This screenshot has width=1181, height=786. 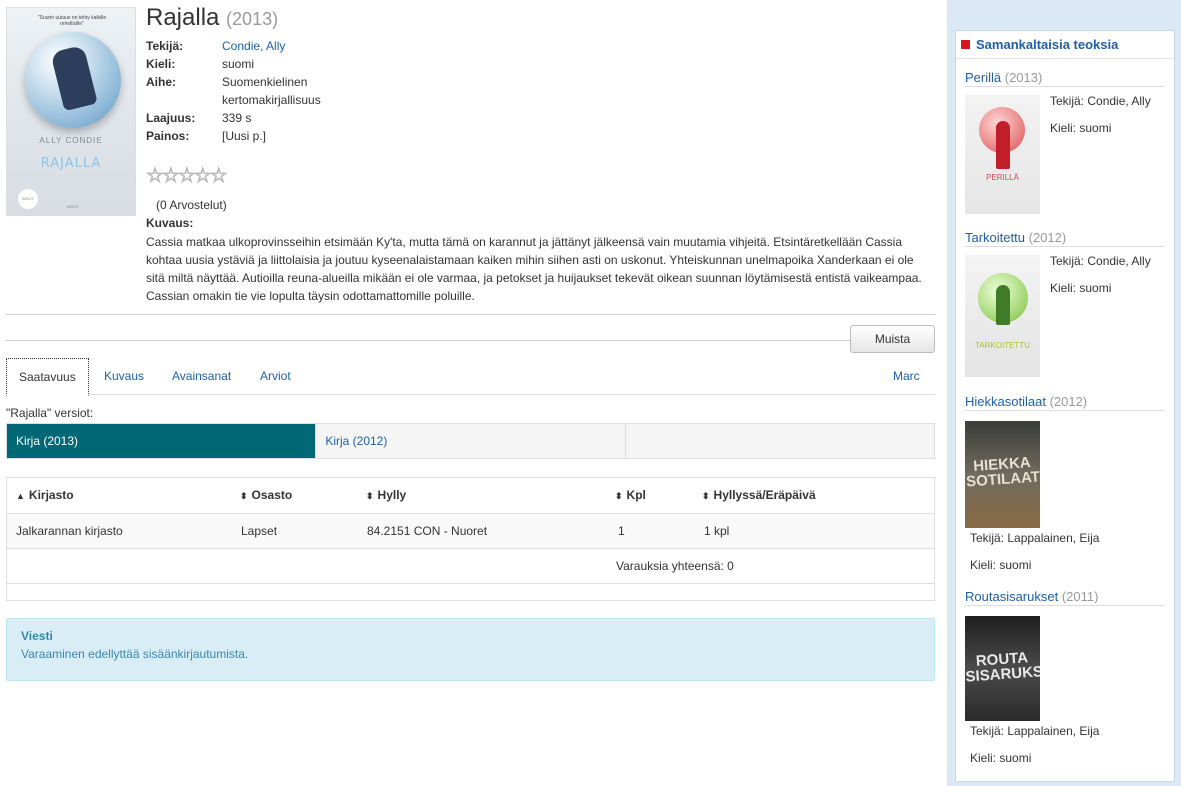 I want to click on column-header-hyllyssa: ⬍ Hyllyssä/Eräpäivä, so click(x=759, y=496).